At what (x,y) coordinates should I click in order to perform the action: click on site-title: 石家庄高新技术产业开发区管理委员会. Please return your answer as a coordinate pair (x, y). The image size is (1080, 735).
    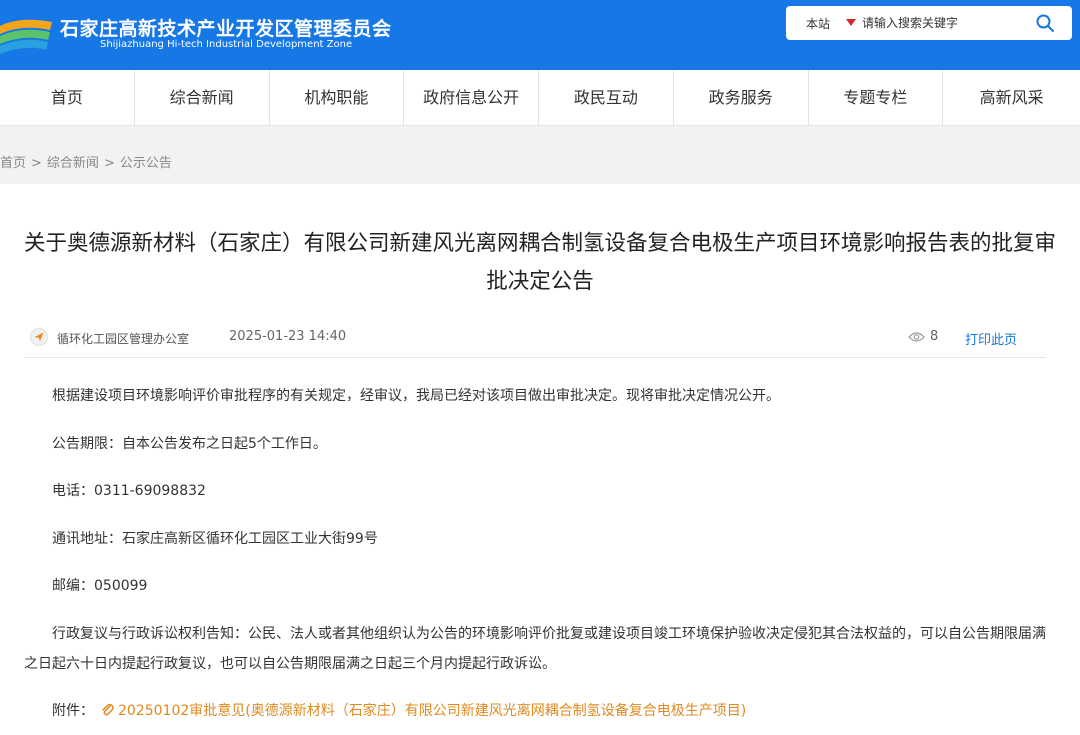
    Looking at the image, I should click on (226, 27).